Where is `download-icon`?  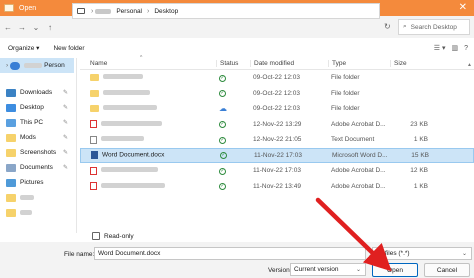 download-icon is located at coordinates (11, 92).